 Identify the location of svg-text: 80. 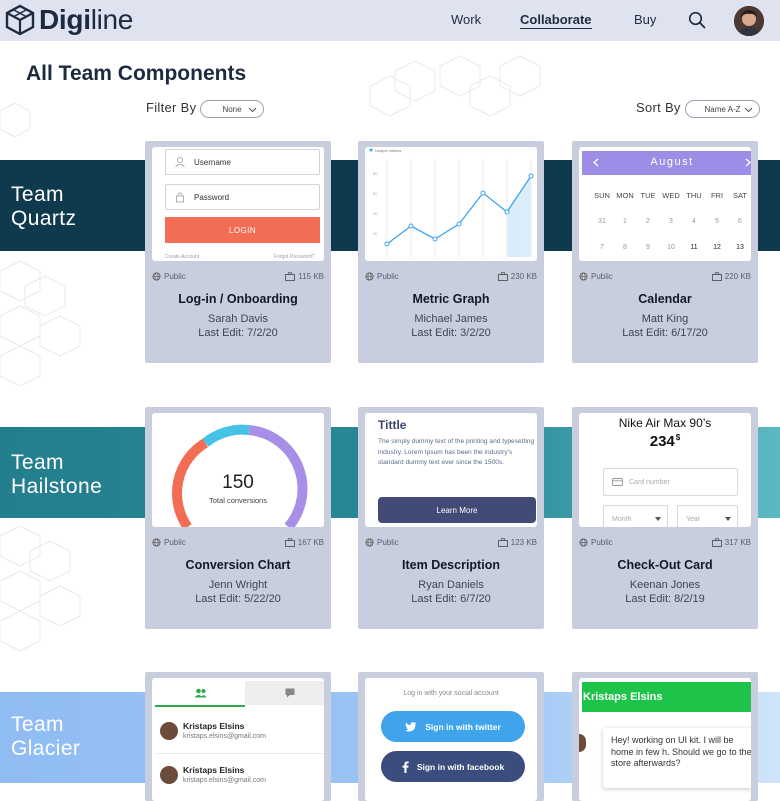
(375, 173).